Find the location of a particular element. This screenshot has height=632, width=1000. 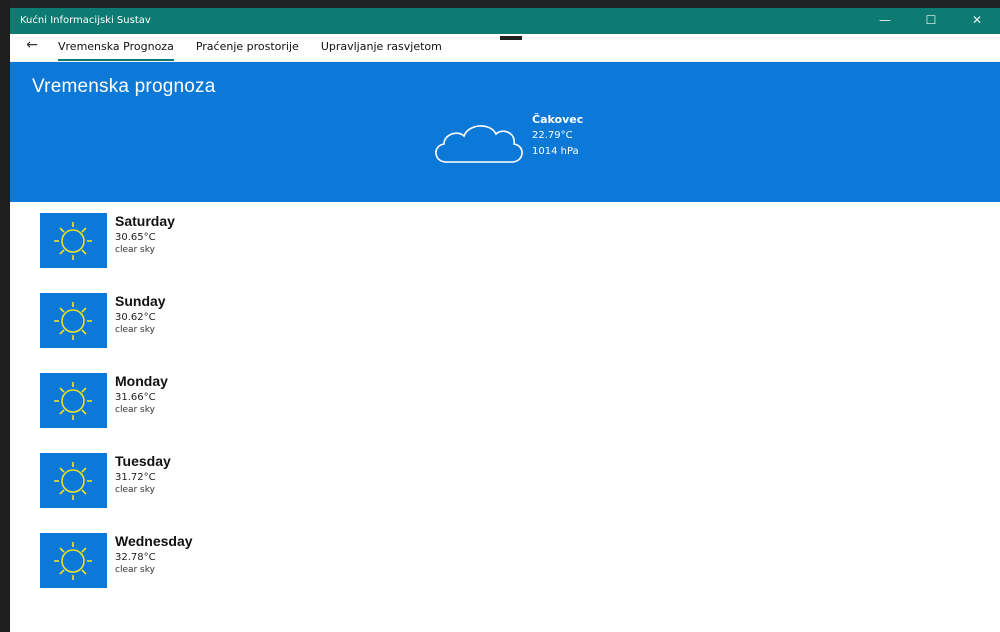

current-temperature: 22.79°C is located at coordinates (552, 135).